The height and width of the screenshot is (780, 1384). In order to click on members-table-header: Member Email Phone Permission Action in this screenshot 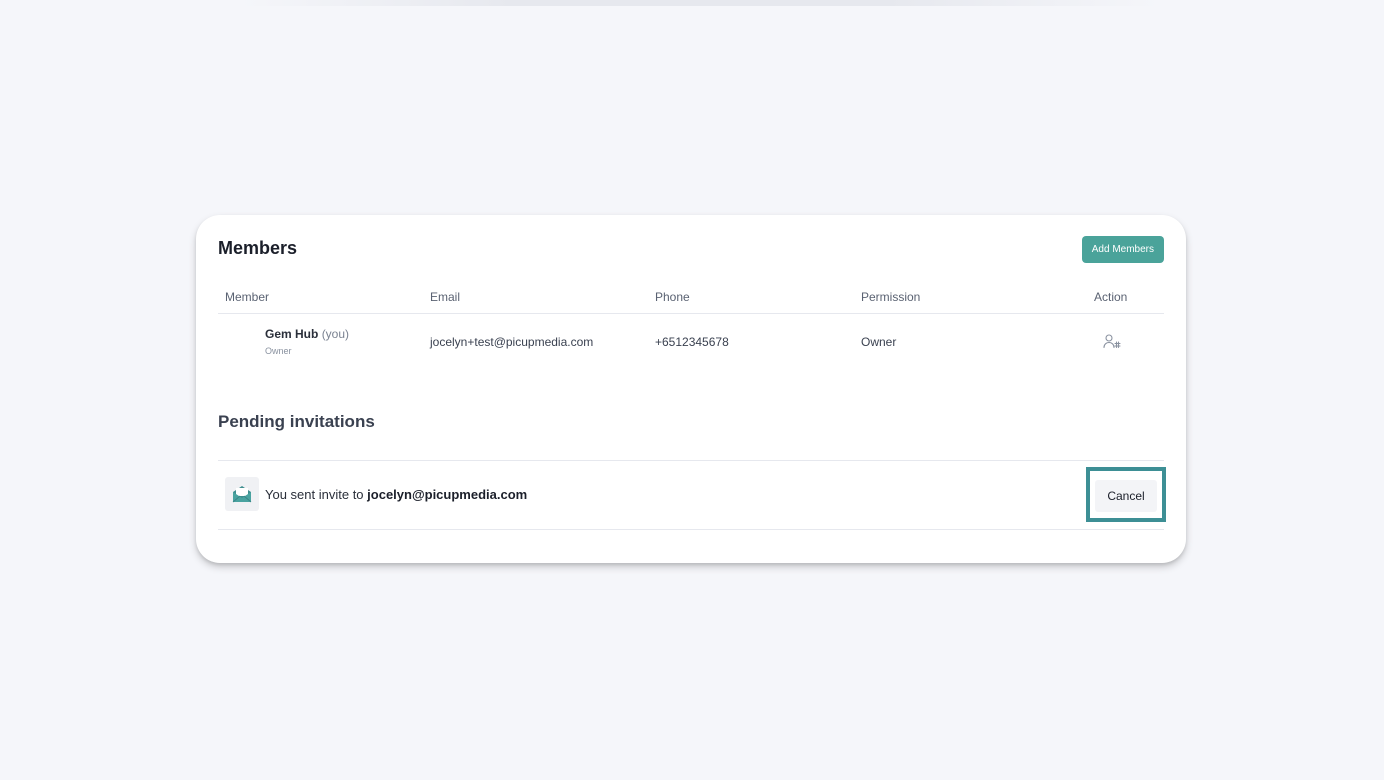, I will do `click(691, 302)`.